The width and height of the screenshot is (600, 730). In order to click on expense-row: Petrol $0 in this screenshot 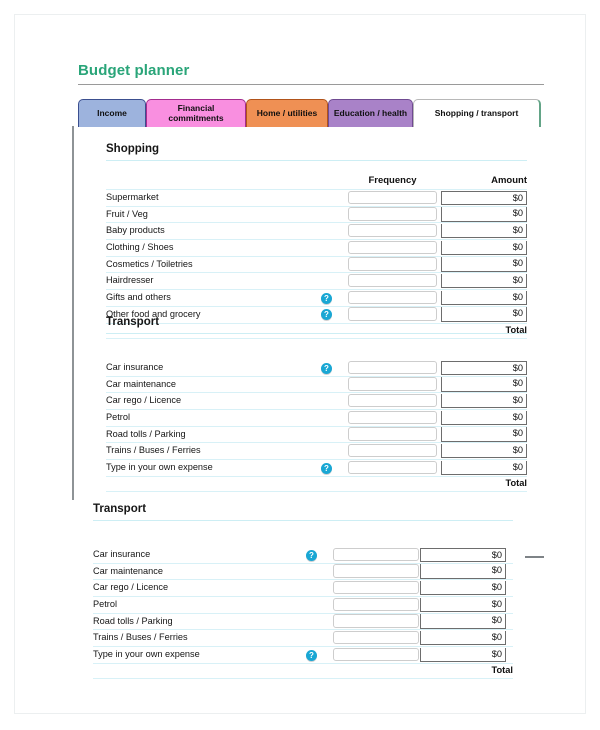, I will do `click(303, 605)`.